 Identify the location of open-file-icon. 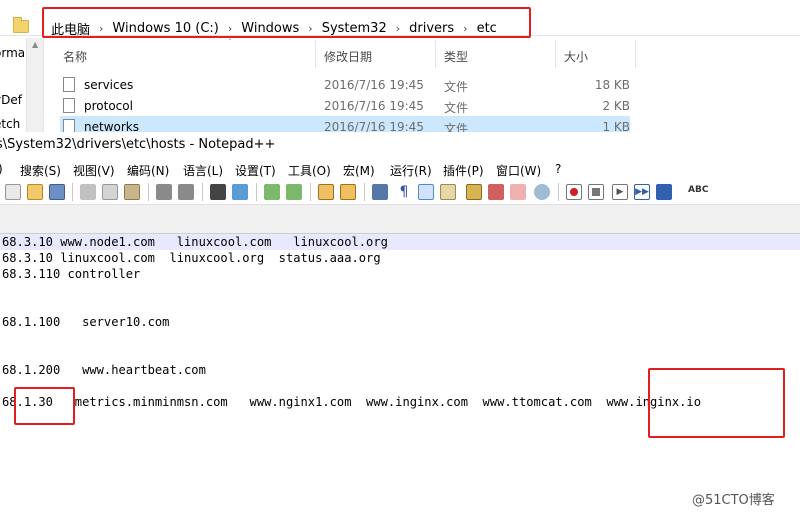
(35, 192).